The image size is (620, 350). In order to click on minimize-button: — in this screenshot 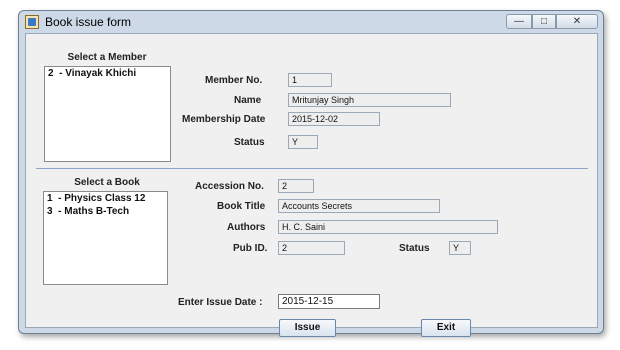, I will do `click(519, 21)`.